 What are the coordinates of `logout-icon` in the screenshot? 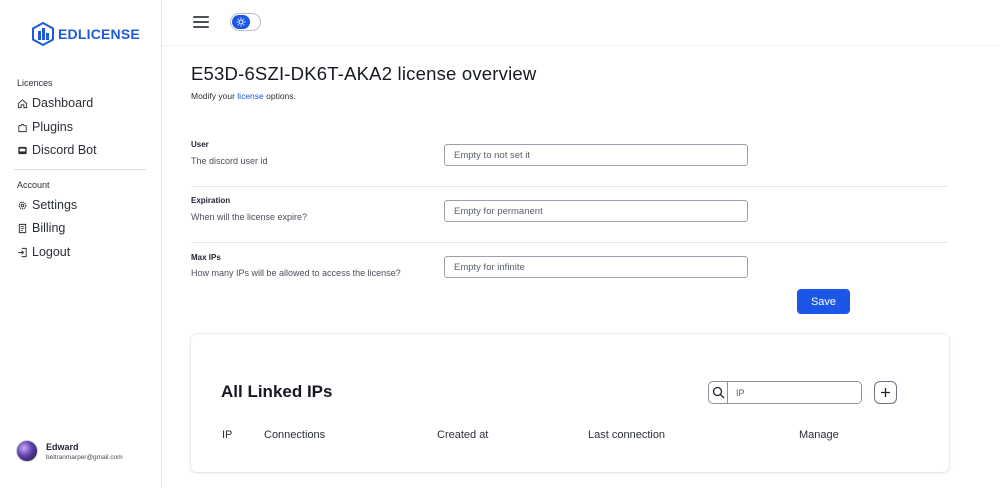 It's located at (22, 252).